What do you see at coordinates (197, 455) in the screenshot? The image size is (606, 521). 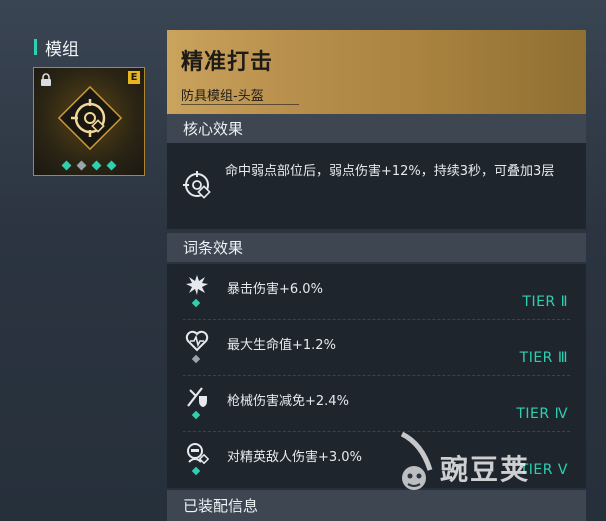 I see `elite-enemy-icon` at bounding box center [197, 455].